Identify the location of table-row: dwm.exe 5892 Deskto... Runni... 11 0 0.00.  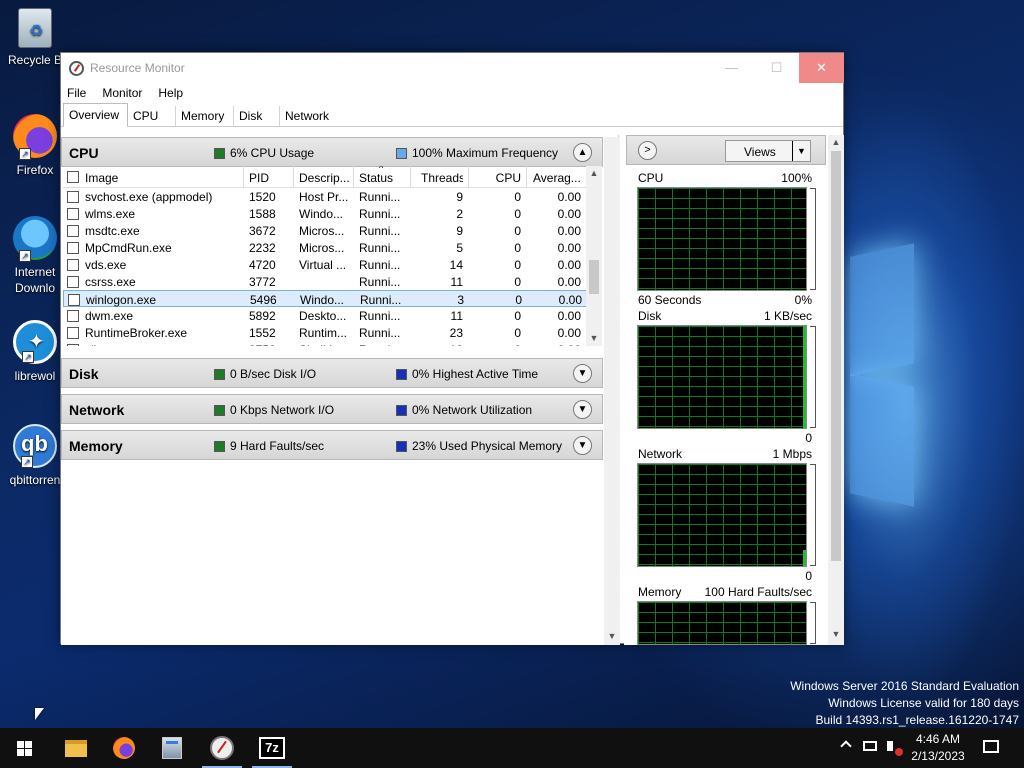
(326, 315).